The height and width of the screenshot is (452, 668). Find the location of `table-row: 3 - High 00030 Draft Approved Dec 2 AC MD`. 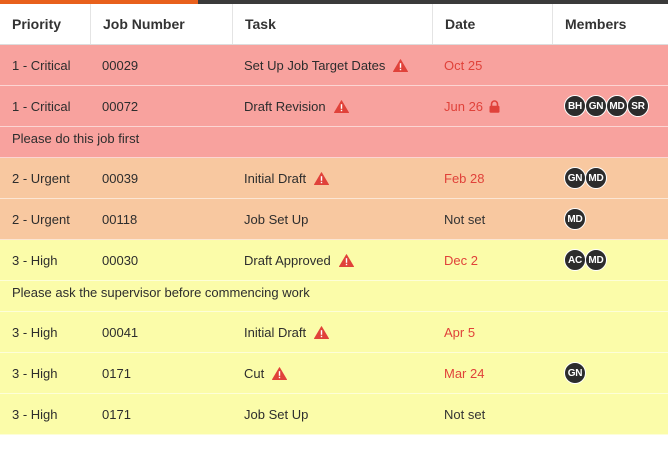

table-row: 3 - High 00030 Draft Approved Dec 2 AC MD is located at coordinates (334, 260).